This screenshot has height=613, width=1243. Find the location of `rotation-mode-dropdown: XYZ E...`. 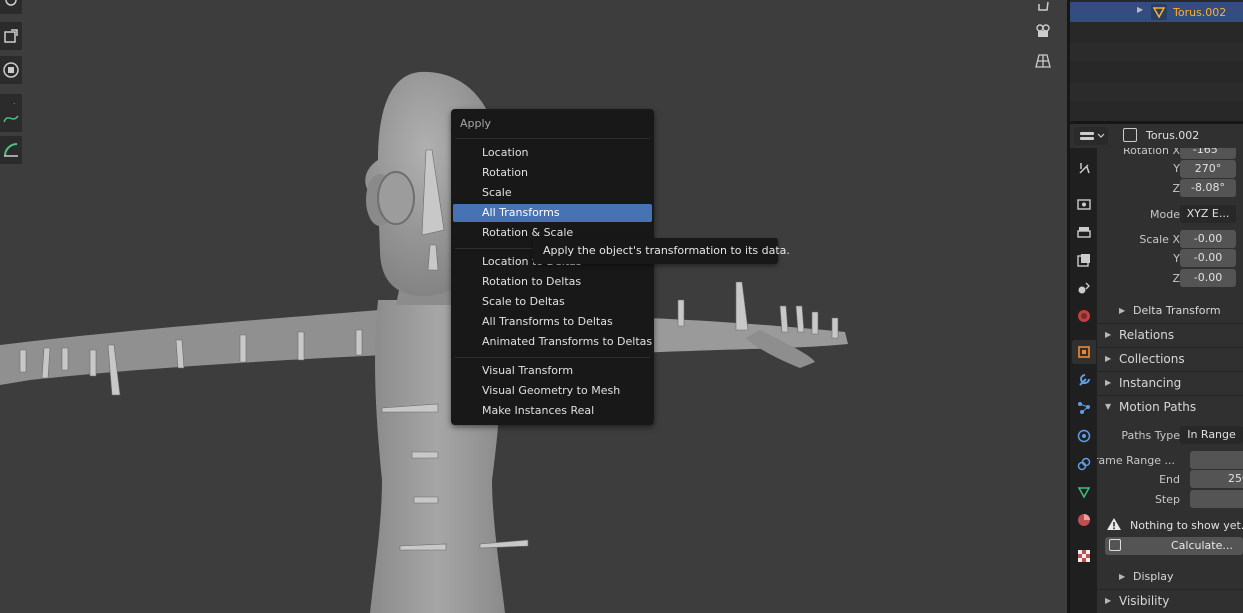

rotation-mode-dropdown: XYZ E... is located at coordinates (1208, 214).